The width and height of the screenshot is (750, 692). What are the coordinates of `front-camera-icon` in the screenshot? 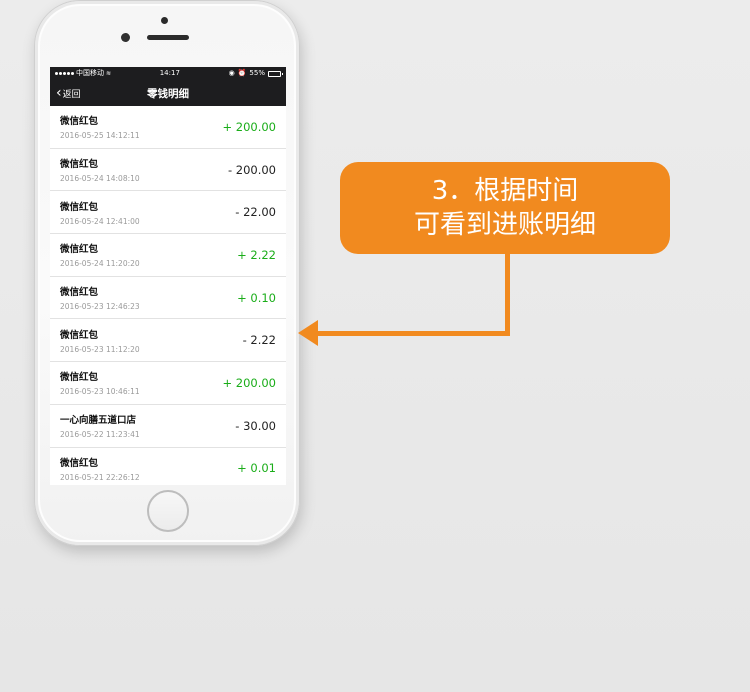 It's located at (125, 37).